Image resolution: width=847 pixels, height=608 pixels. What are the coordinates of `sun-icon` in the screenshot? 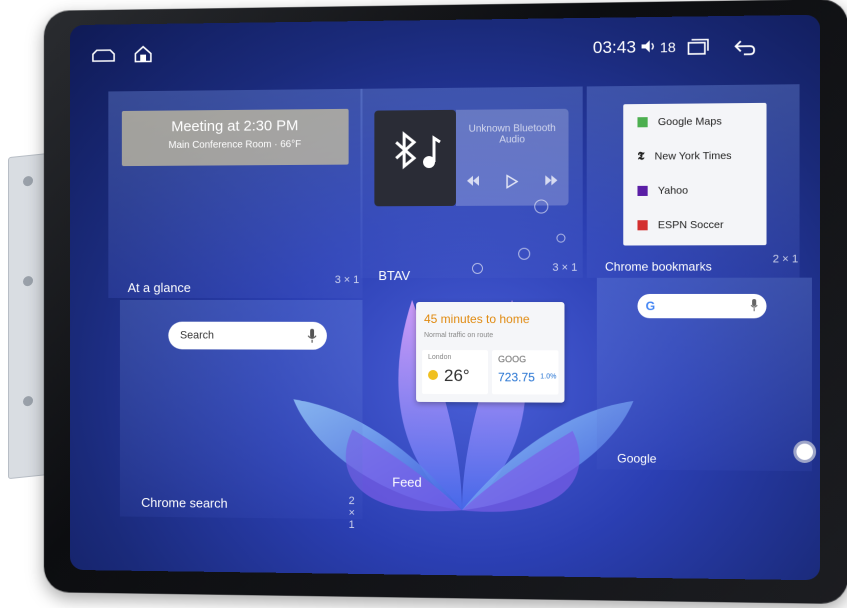 It's located at (433, 375).